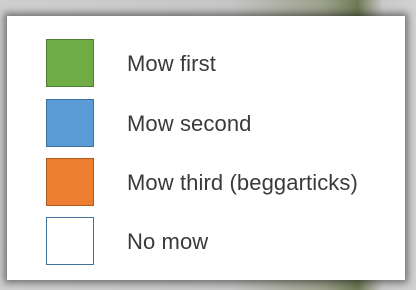 This screenshot has width=416, height=290. Describe the element at coordinates (70, 123) in the screenshot. I see `legend-swatch-blue` at that location.